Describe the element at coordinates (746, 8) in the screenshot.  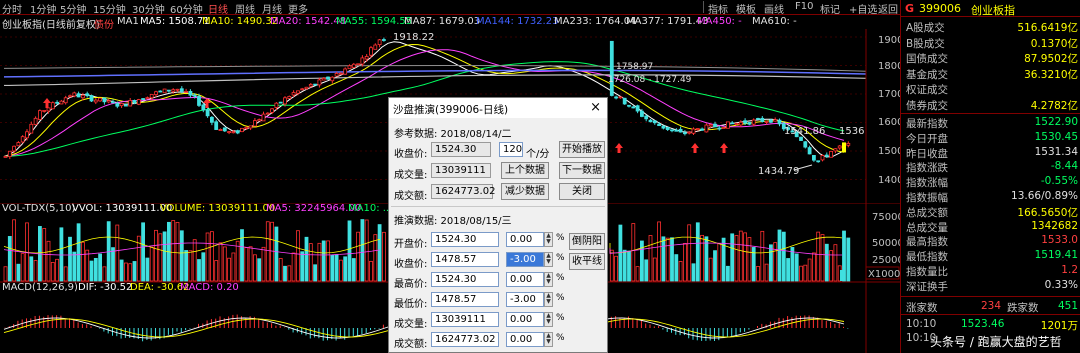
I see `template-button: 模板` at that location.